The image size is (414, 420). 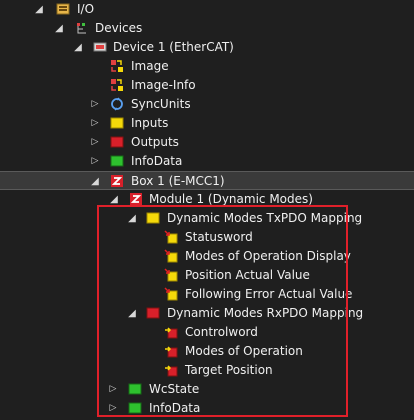 What do you see at coordinates (117, 85) in the screenshot?
I see `image-info-icon` at bounding box center [117, 85].